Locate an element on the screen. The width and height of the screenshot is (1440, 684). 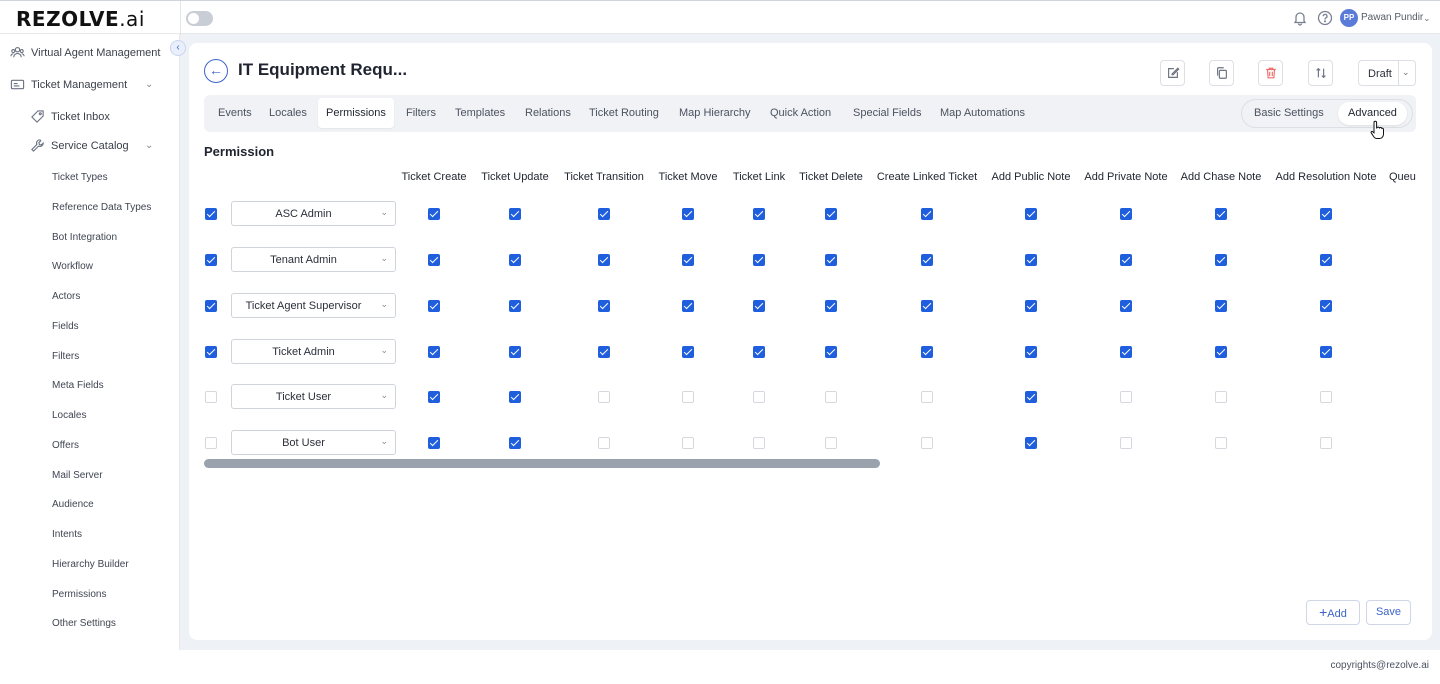
role-dropdown: Ticket User ⌄ is located at coordinates (313, 396).